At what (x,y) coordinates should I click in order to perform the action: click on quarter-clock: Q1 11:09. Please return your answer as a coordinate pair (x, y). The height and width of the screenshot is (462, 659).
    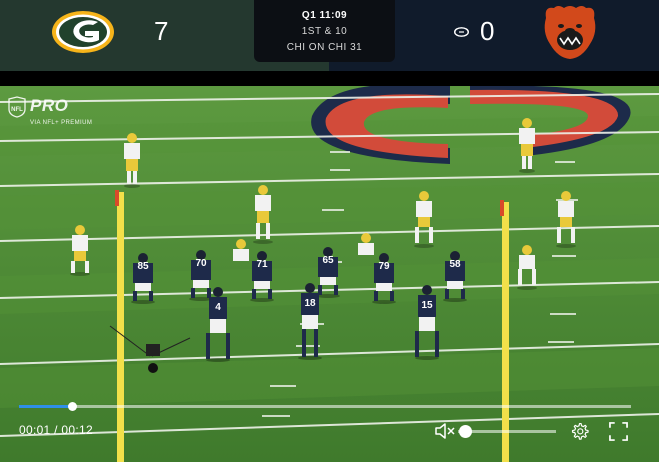
    Looking at the image, I should click on (324, 15).